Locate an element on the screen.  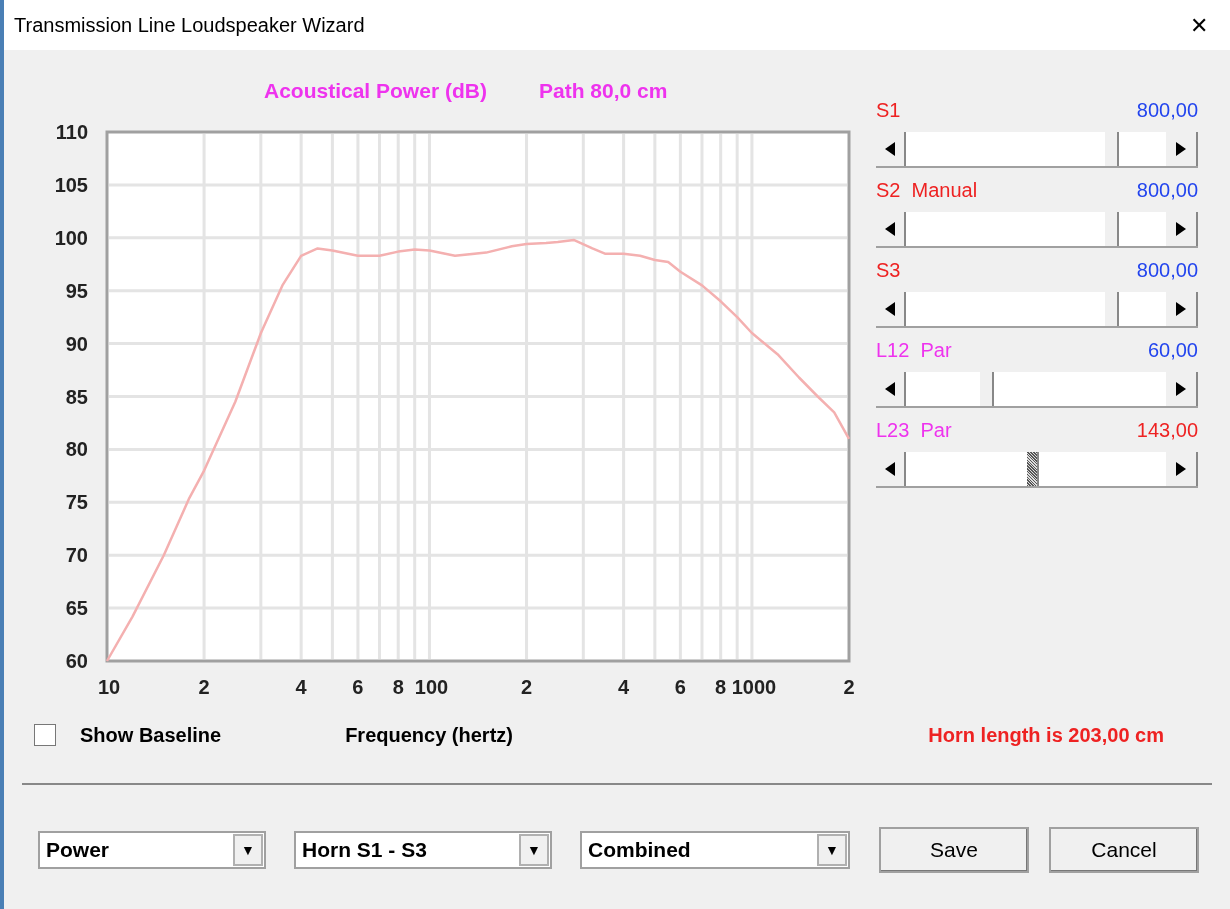
checkbox-label: Show Baseline is located at coordinates (151, 735).